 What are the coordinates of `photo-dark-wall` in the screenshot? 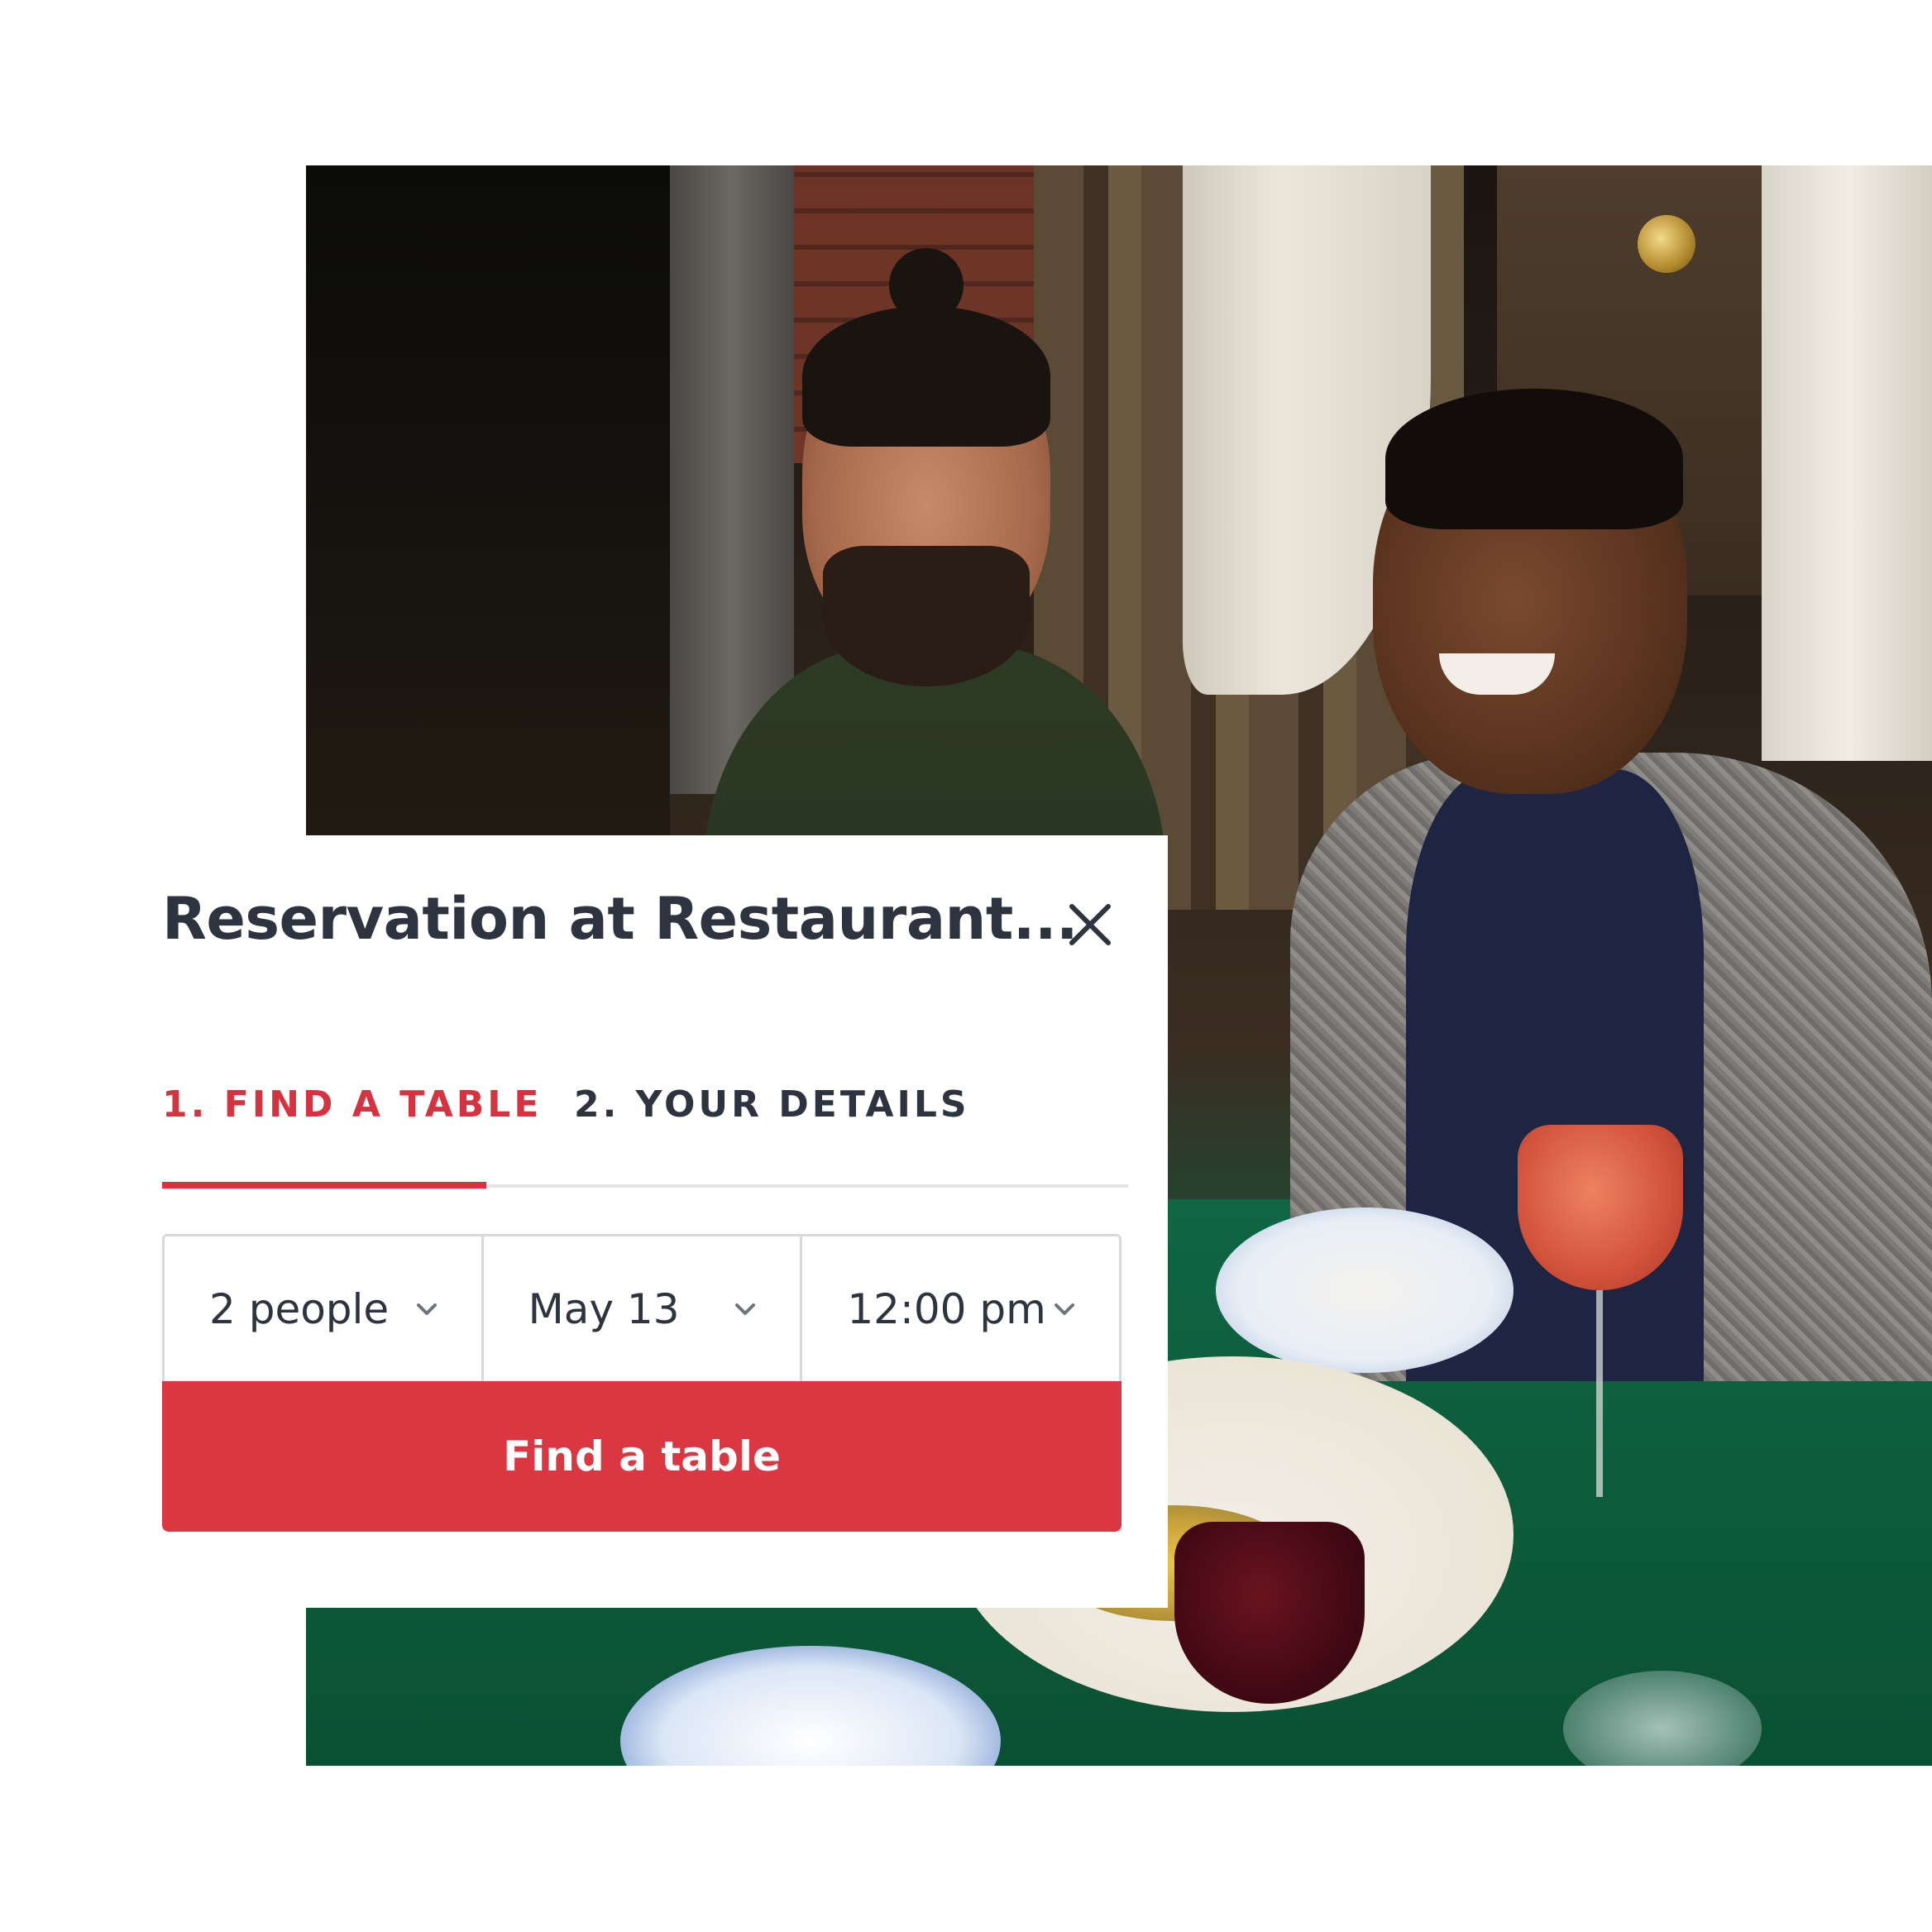 It's located at (488, 504).